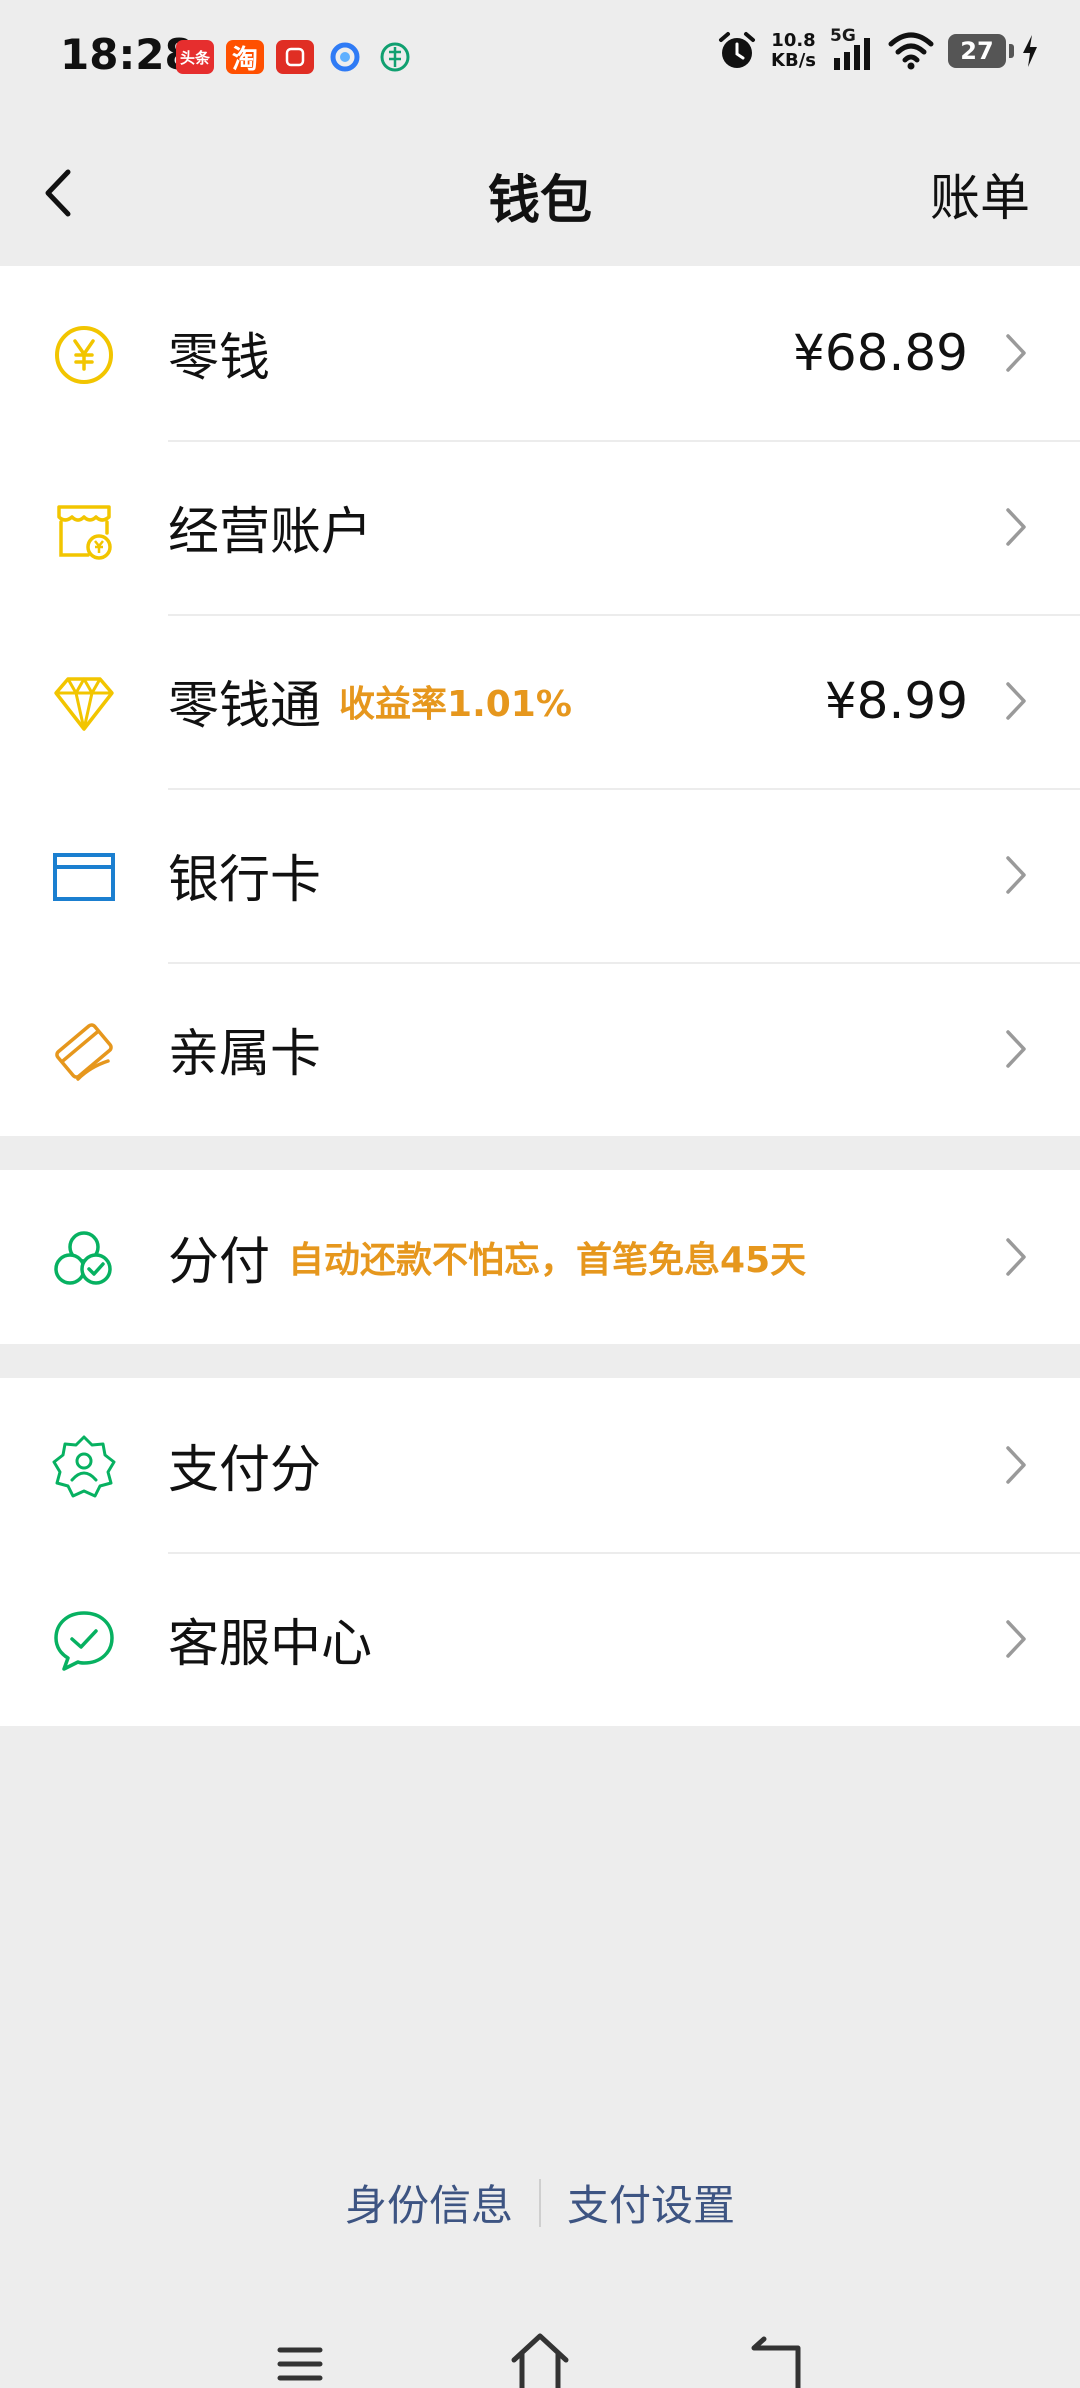  What do you see at coordinates (429, 2202) in the screenshot?
I see `identity-info-link: 身份信息` at bounding box center [429, 2202].